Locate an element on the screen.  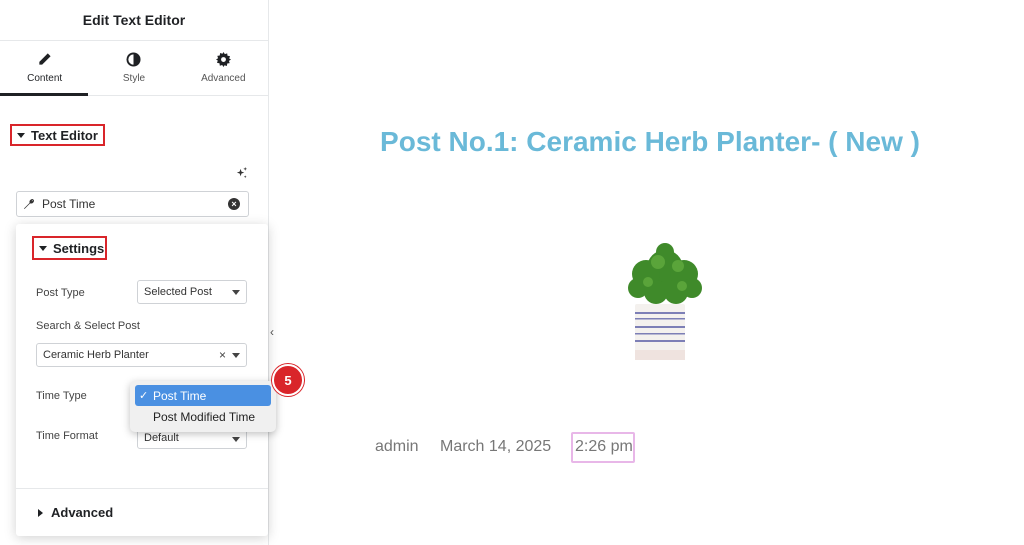
tab-style: Style is located at coordinates (133, 68).